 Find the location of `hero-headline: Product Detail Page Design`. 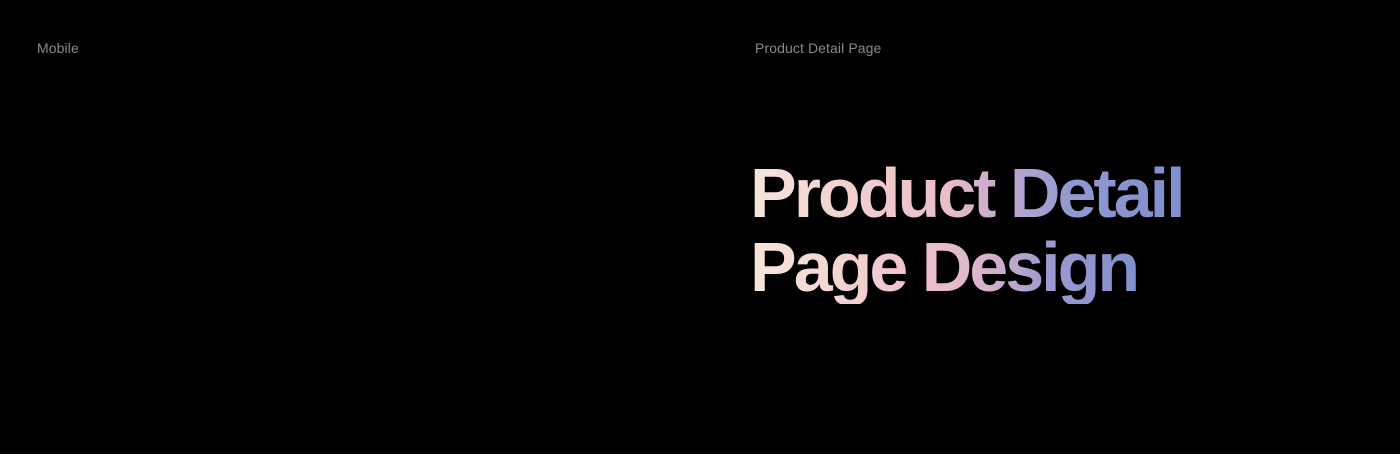

hero-headline: Product Detail Page Design is located at coordinates (975, 230).